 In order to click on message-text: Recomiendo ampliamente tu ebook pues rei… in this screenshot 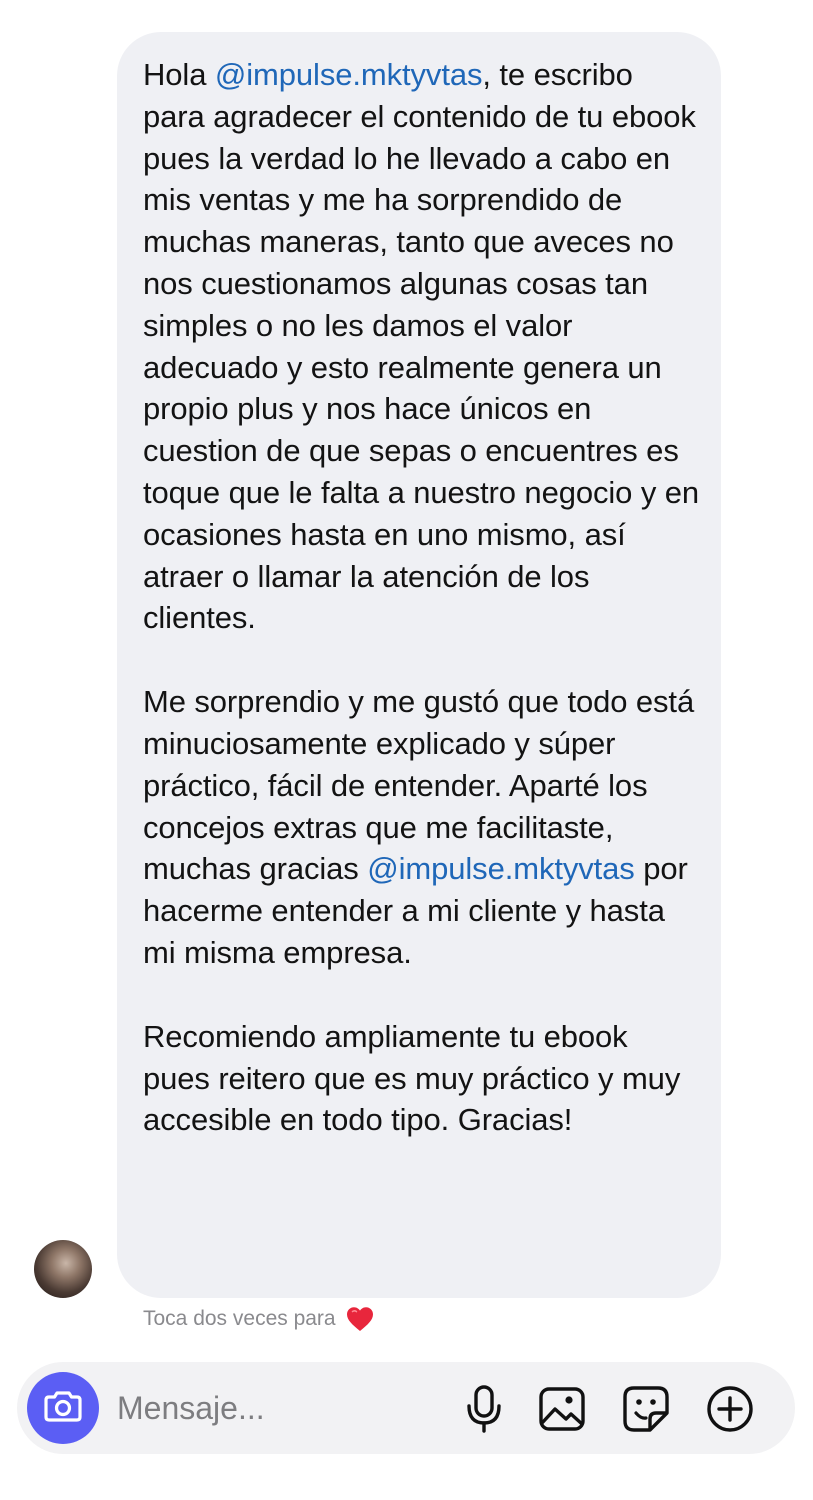, I will do `click(412, 1078)`.